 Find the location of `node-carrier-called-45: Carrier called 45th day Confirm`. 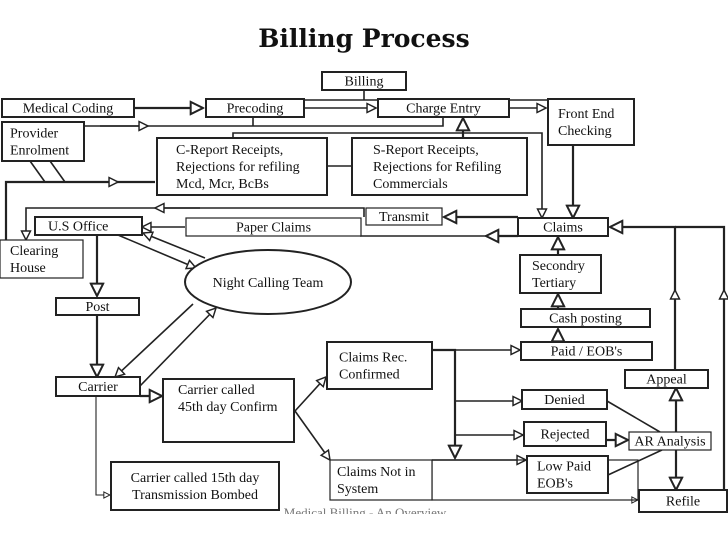

node-carrier-called-45: Carrier called 45th day Confirm is located at coordinates (228, 410).